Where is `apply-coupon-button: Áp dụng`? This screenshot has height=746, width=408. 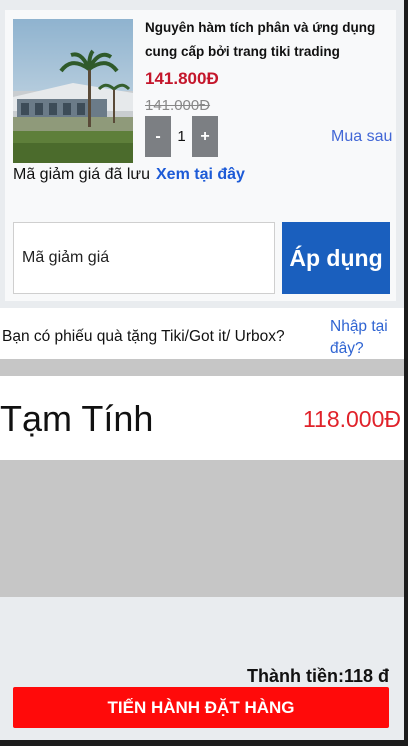
apply-coupon-button: Áp dụng is located at coordinates (336, 258).